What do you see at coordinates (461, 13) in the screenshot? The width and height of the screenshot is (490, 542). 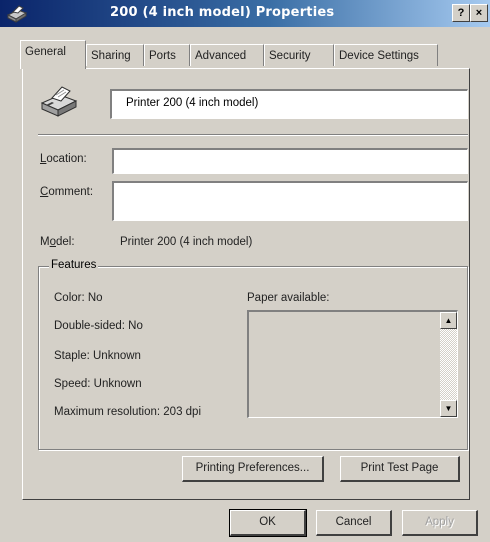 I see `help-button: ?` at bounding box center [461, 13].